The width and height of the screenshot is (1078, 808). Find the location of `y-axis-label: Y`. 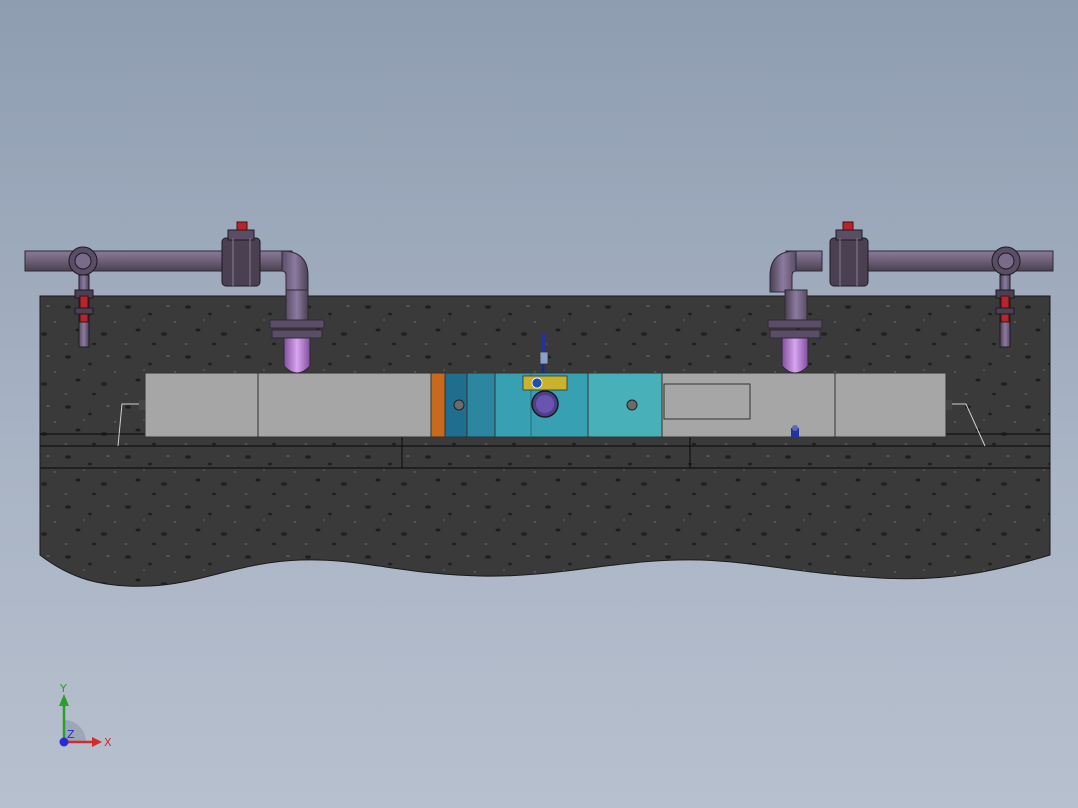

y-axis-label: Y is located at coordinates (63, 688).